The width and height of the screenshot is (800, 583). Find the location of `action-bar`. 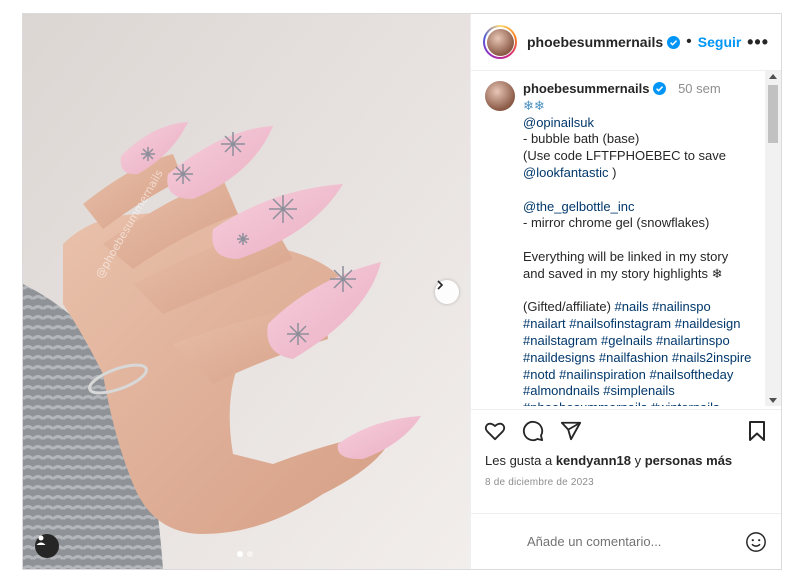

action-bar is located at coordinates (626, 430).